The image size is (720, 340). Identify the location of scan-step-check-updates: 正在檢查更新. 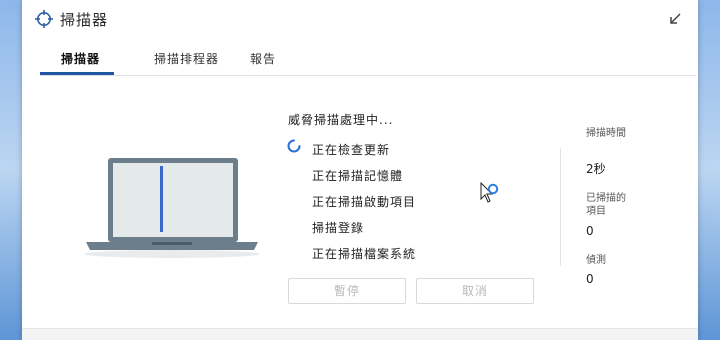
(351, 150).